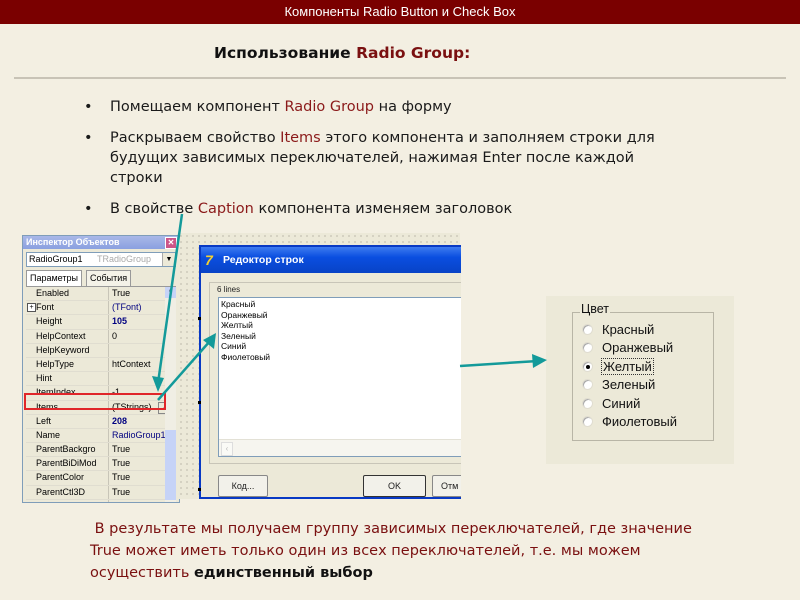 This screenshot has width=800, height=600. What do you see at coordinates (44, 420) in the screenshot?
I see `property-name-text: Left` at bounding box center [44, 420].